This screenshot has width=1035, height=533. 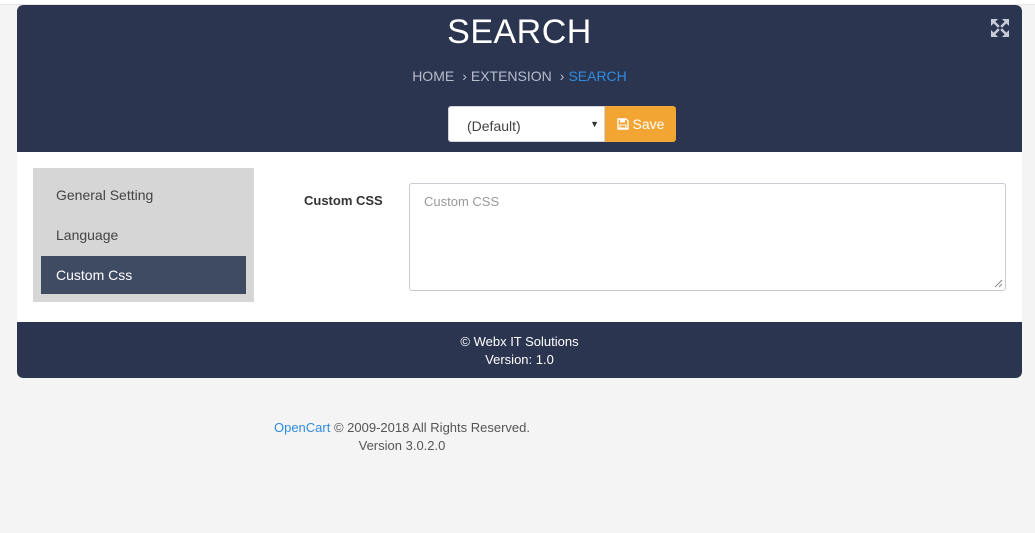 What do you see at coordinates (707, 237) in the screenshot?
I see `custom-css-textarea: Custom CSS` at bounding box center [707, 237].